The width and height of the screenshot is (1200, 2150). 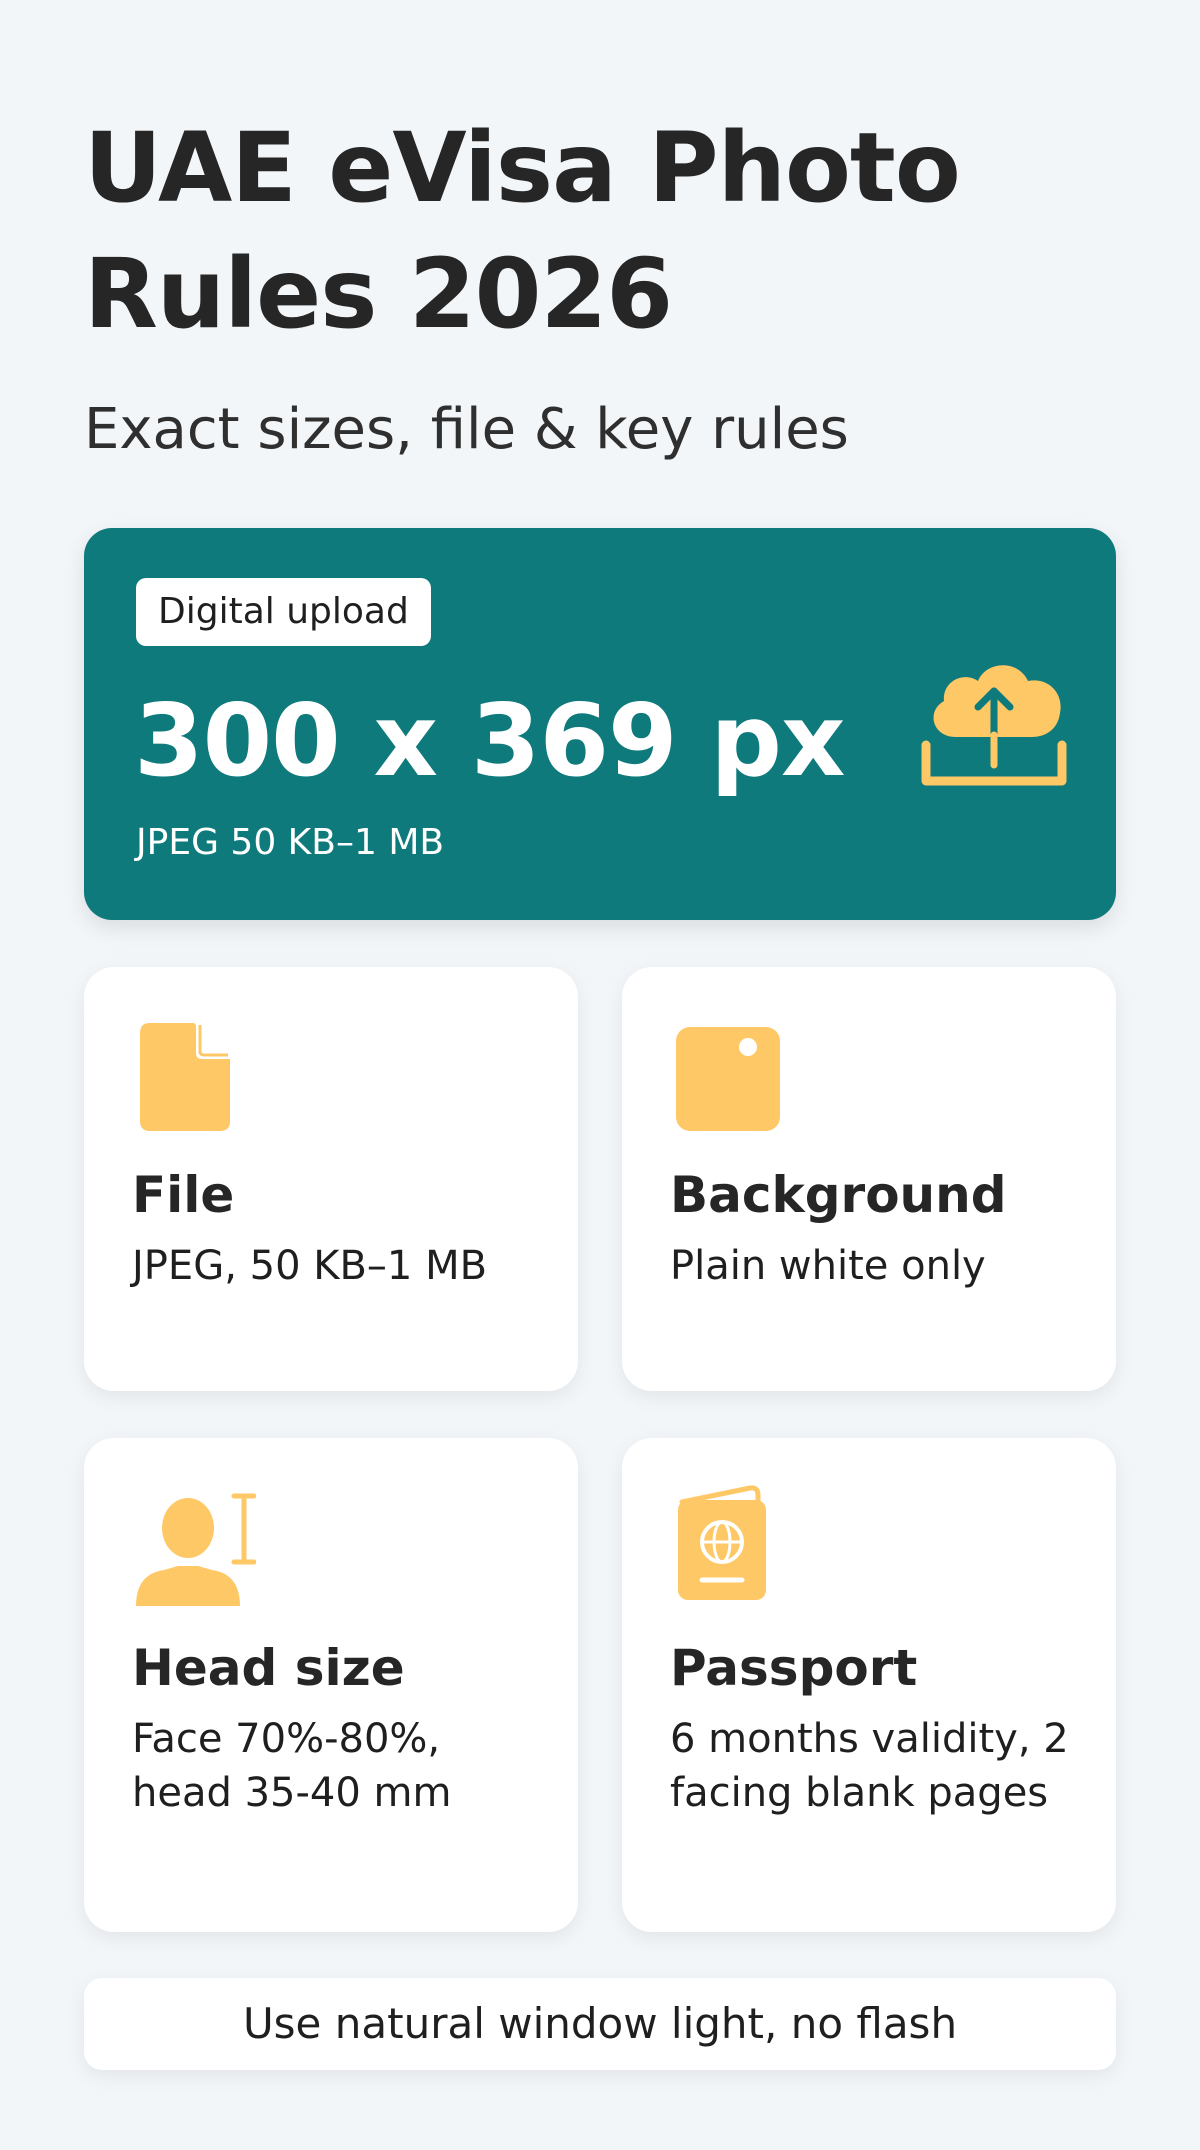 What do you see at coordinates (331, 1179) in the screenshot?
I see `file-card: File JPEG, 50 KB–1 MB` at bounding box center [331, 1179].